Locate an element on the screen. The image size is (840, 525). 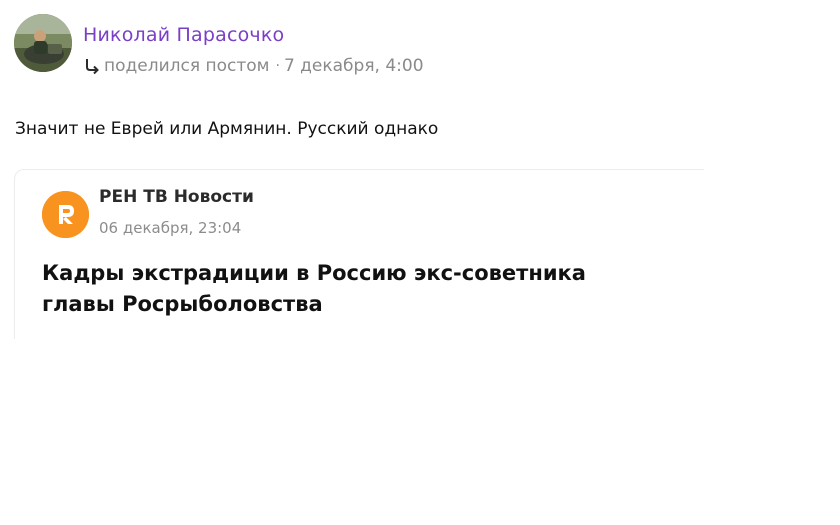
author-name: Николай Парасочко is located at coordinates (183, 35).